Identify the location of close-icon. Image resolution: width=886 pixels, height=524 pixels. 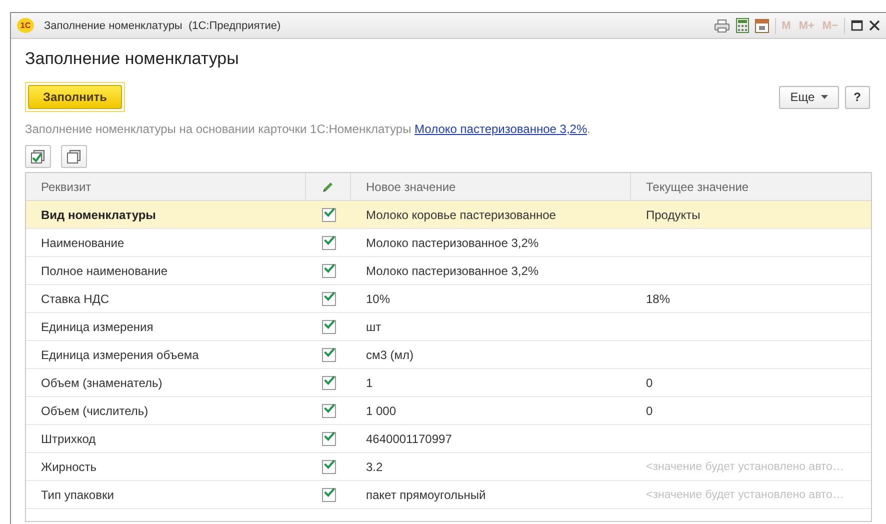
(874, 25).